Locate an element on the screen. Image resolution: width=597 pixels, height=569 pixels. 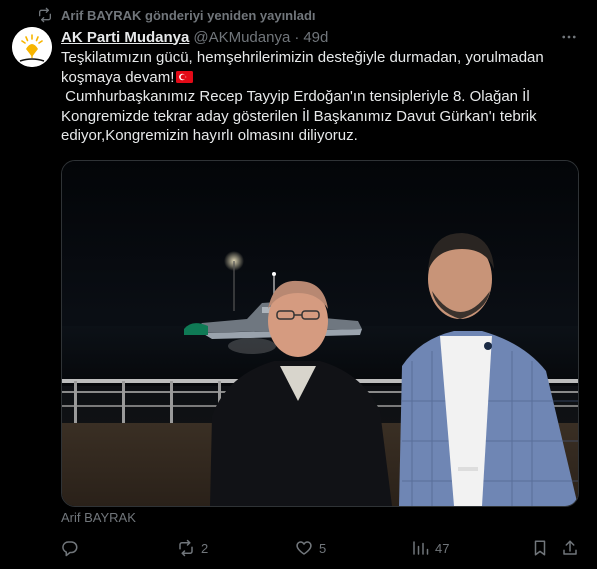
avatar is located at coordinates (32, 47).